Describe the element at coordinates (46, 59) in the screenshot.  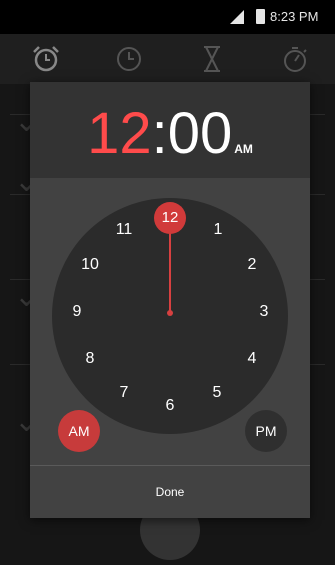
I see `alarm-icon` at that location.